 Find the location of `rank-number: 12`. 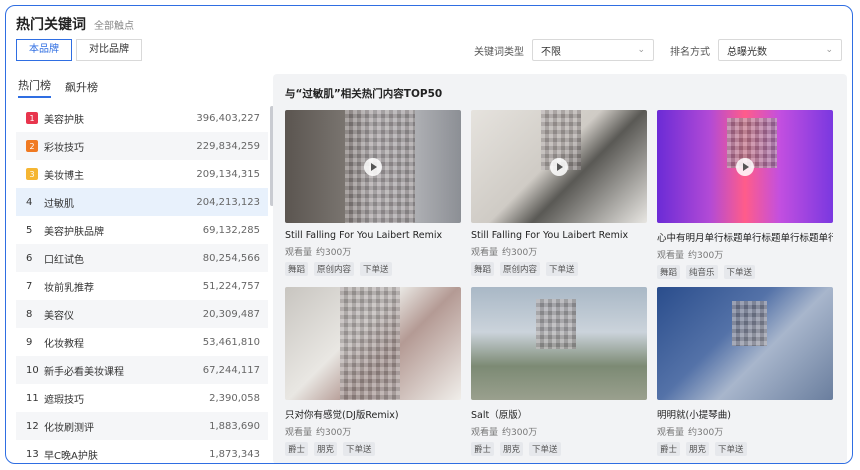

rank-number: 12 is located at coordinates (32, 426).